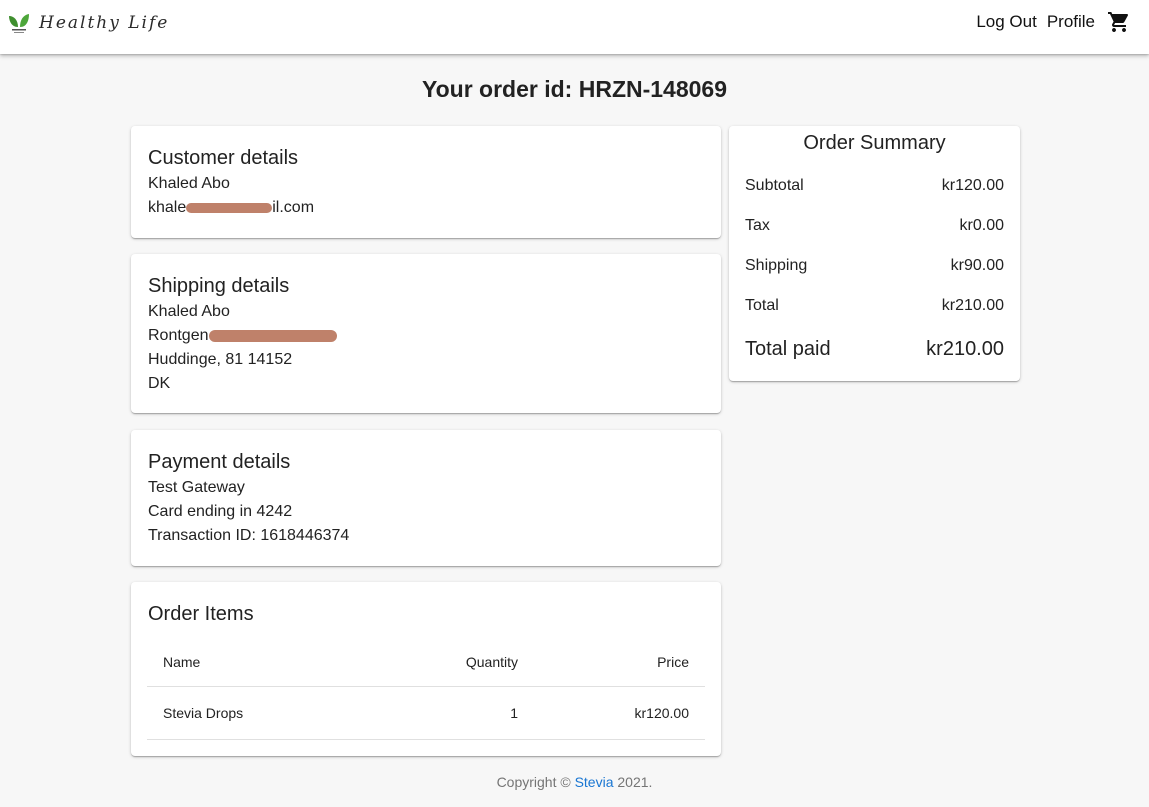 The height and width of the screenshot is (807, 1149). What do you see at coordinates (574, 89) in the screenshot?
I see `page-title: Your order id: HRZN-148069` at bounding box center [574, 89].